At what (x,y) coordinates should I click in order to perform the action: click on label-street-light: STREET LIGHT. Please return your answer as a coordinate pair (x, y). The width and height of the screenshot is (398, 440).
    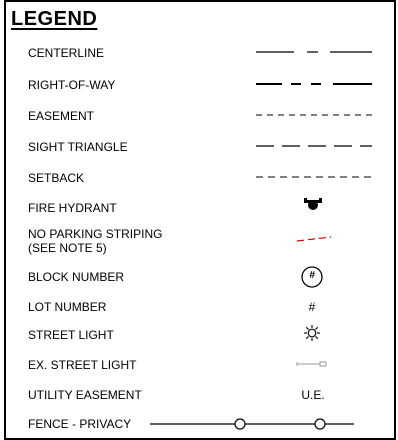
    Looking at the image, I should click on (71, 335).